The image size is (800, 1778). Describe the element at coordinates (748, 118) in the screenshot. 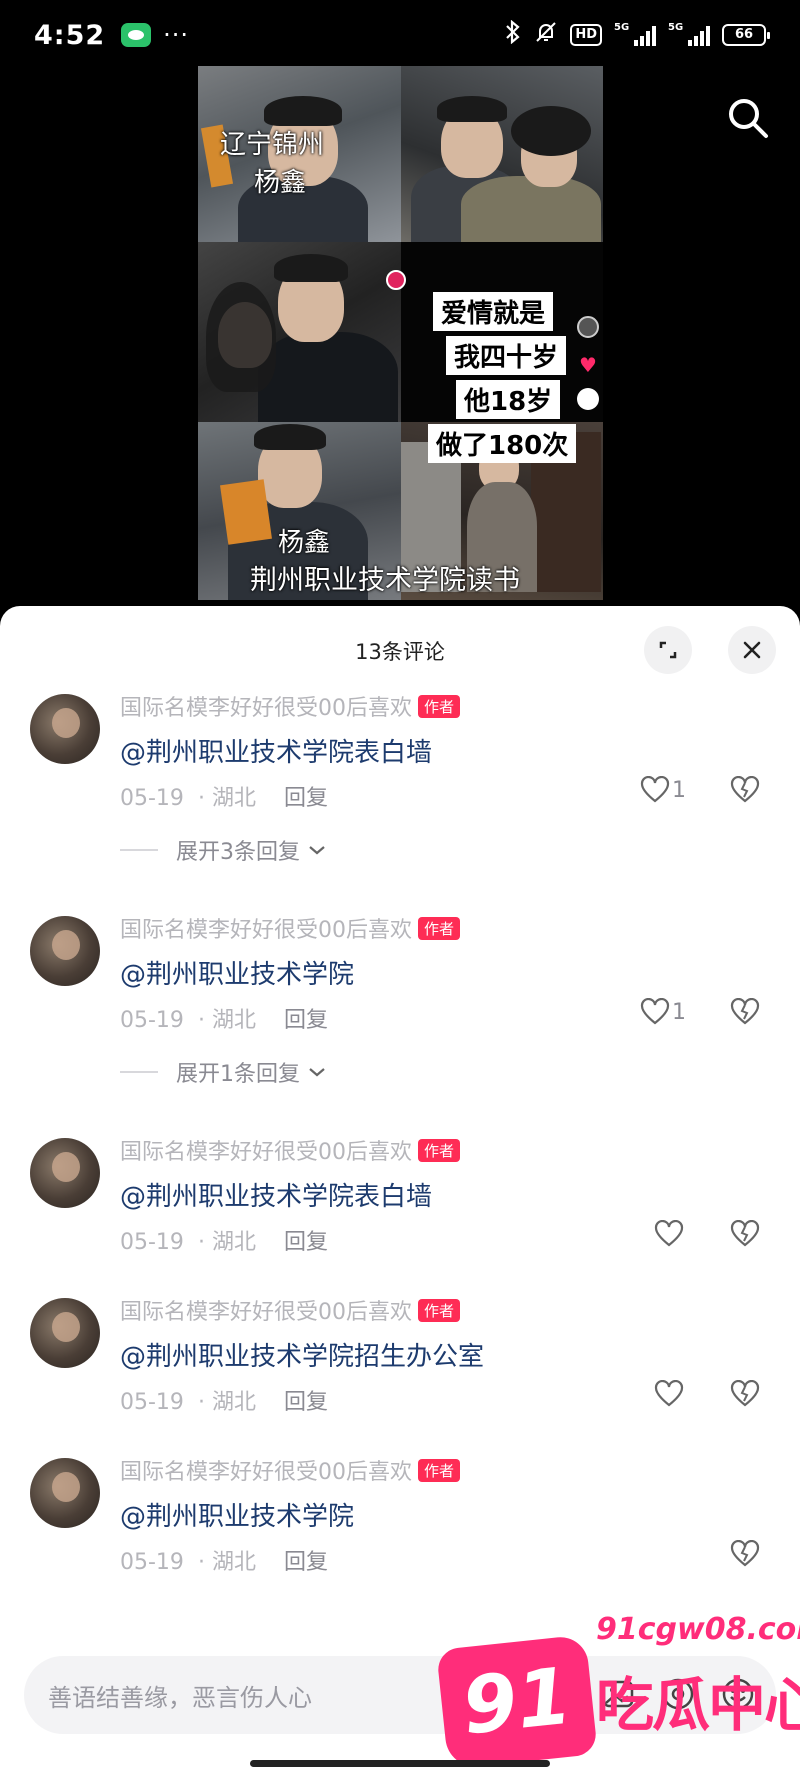

I see `search-icon` at that location.